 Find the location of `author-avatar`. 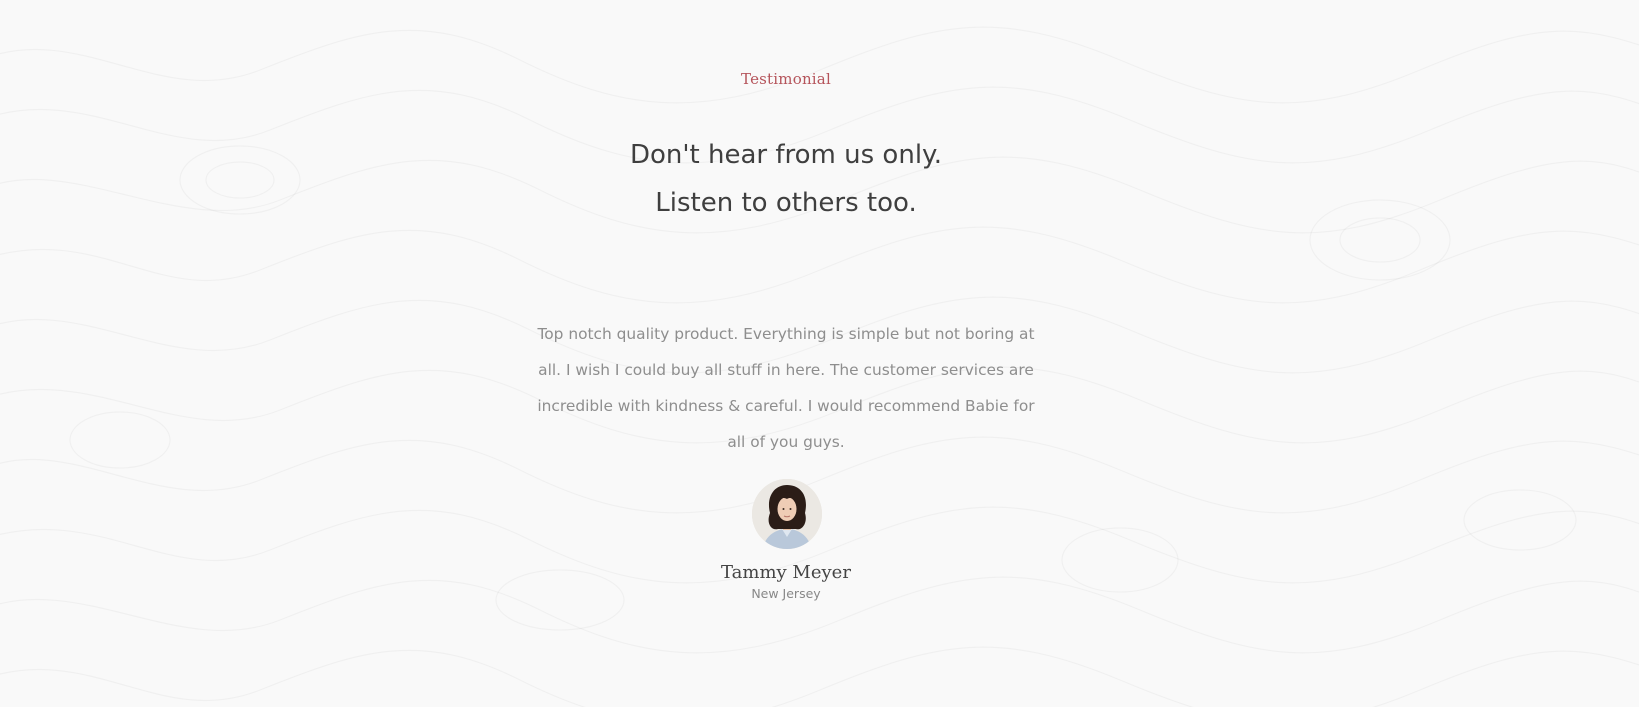

author-avatar is located at coordinates (787, 514).